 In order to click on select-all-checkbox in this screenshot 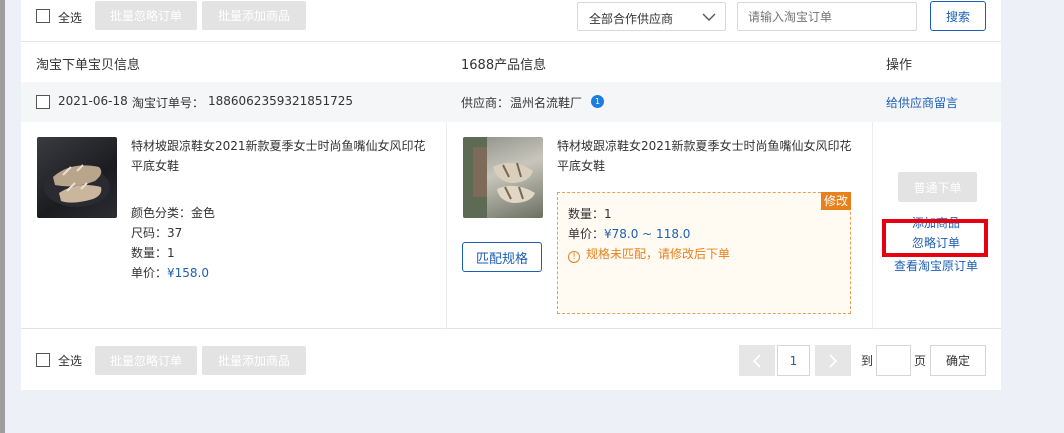, I will do `click(43, 16)`.